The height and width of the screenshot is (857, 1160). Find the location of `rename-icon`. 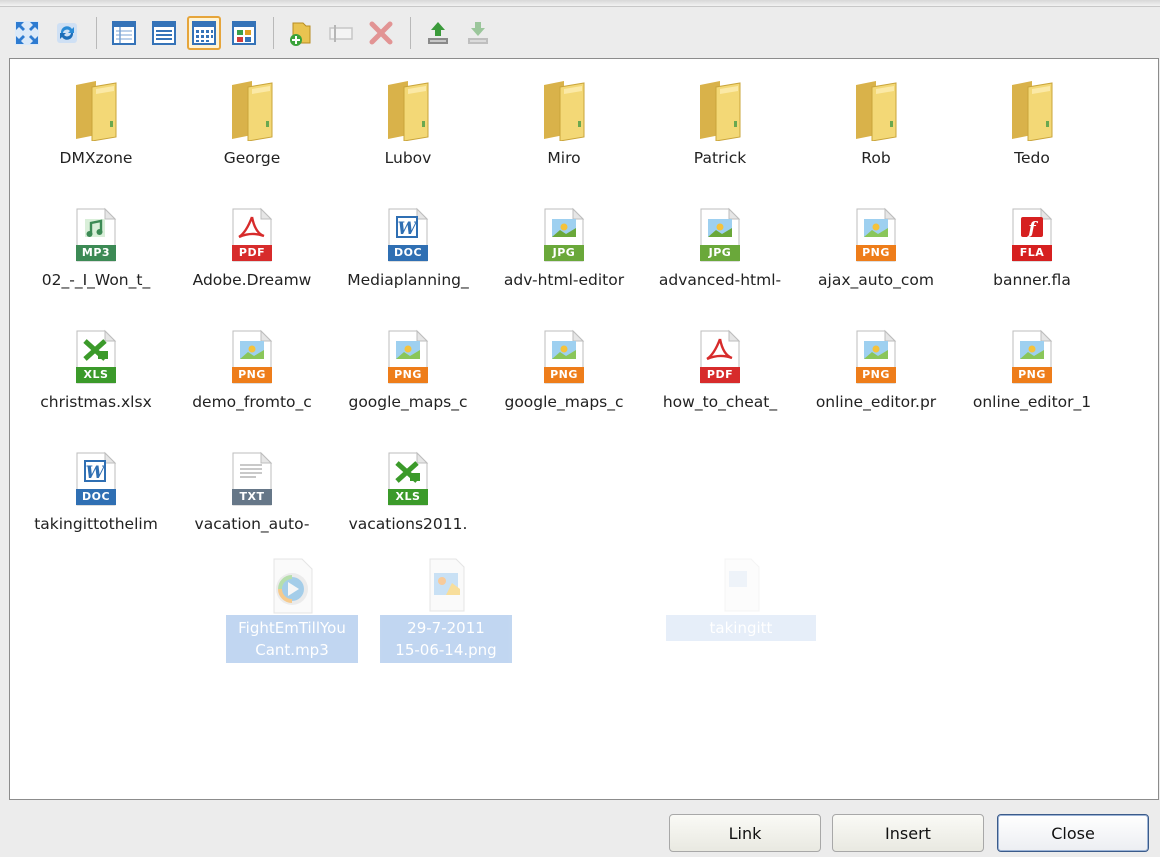

rename-icon is located at coordinates (341, 33).